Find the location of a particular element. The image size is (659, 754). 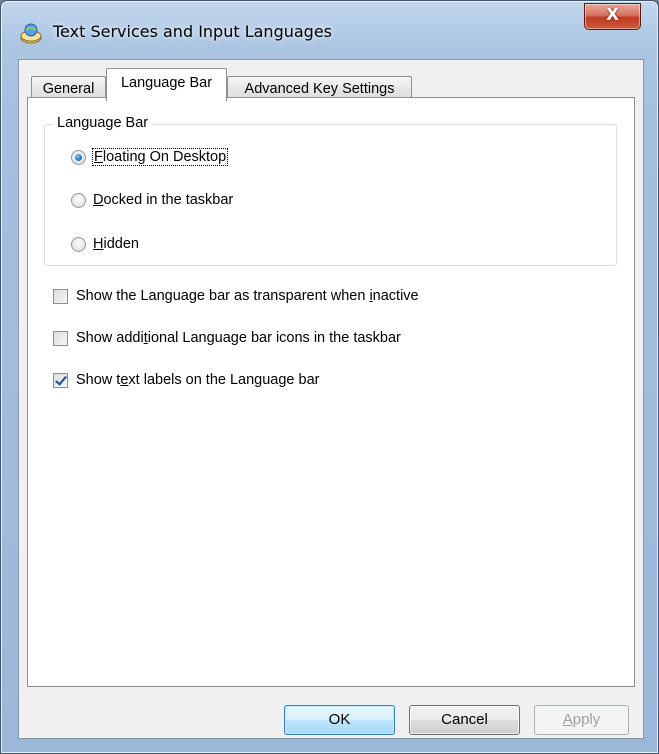

checkbox-show-text-labels: Show text labels on the Language bar is located at coordinates (186, 380).